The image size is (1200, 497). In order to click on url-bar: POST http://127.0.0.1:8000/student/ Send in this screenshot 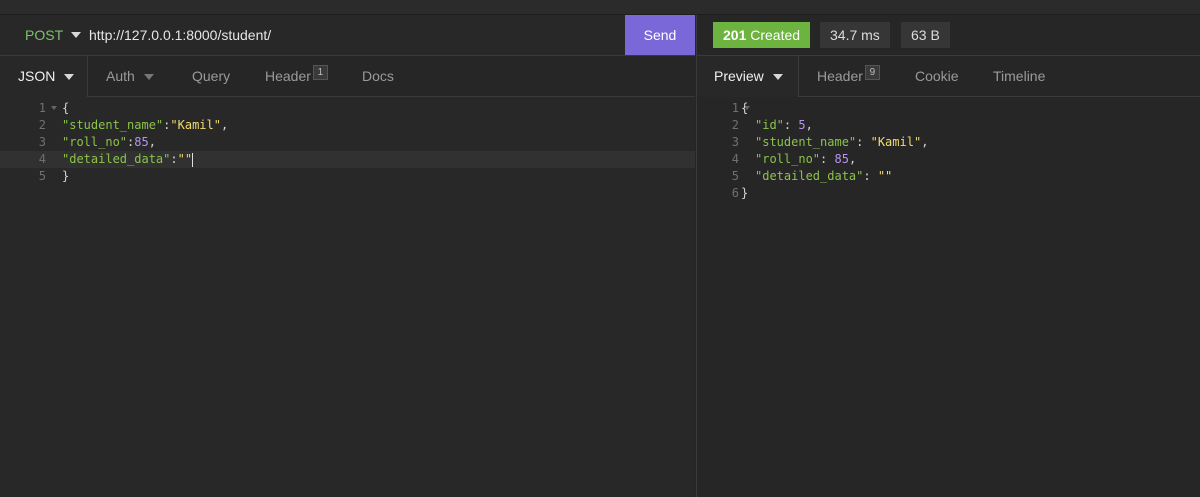, I will do `click(347, 35)`.